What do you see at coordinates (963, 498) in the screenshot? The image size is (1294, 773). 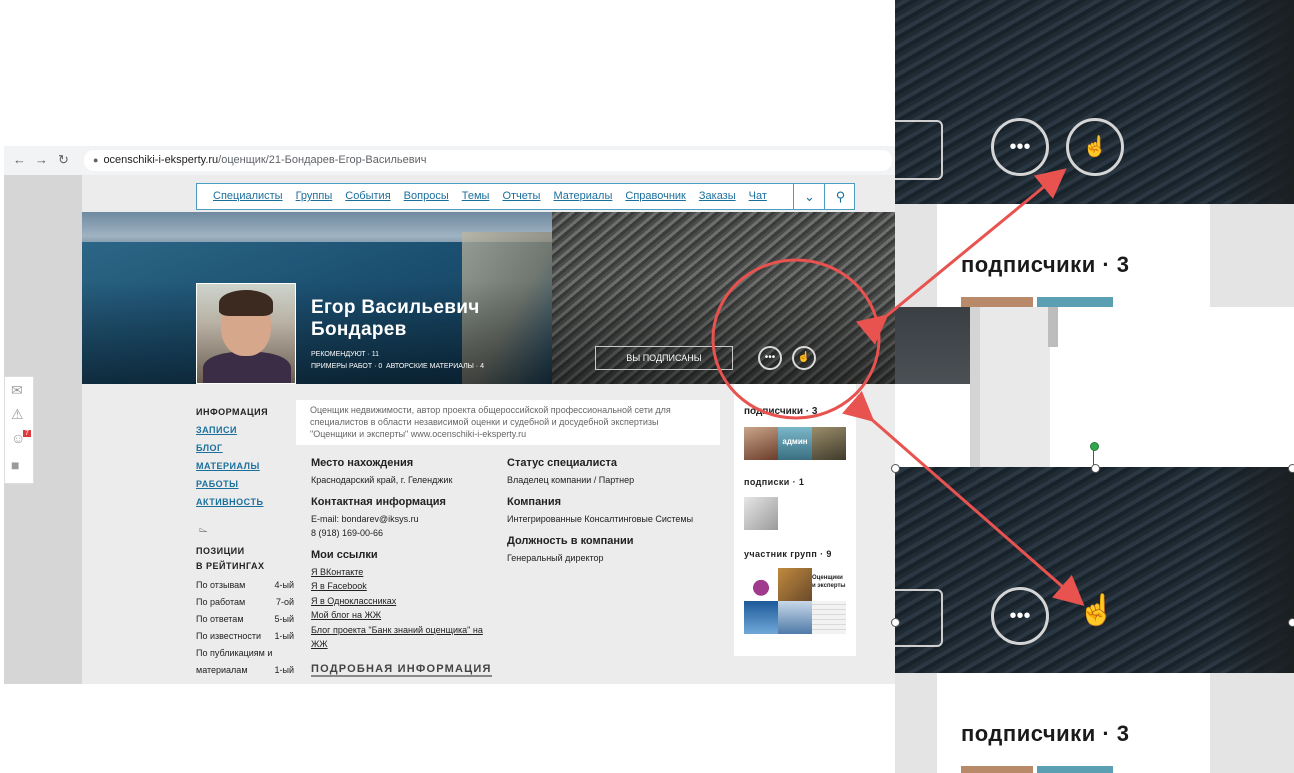 I see `annotation-arrow-down` at bounding box center [963, 498].